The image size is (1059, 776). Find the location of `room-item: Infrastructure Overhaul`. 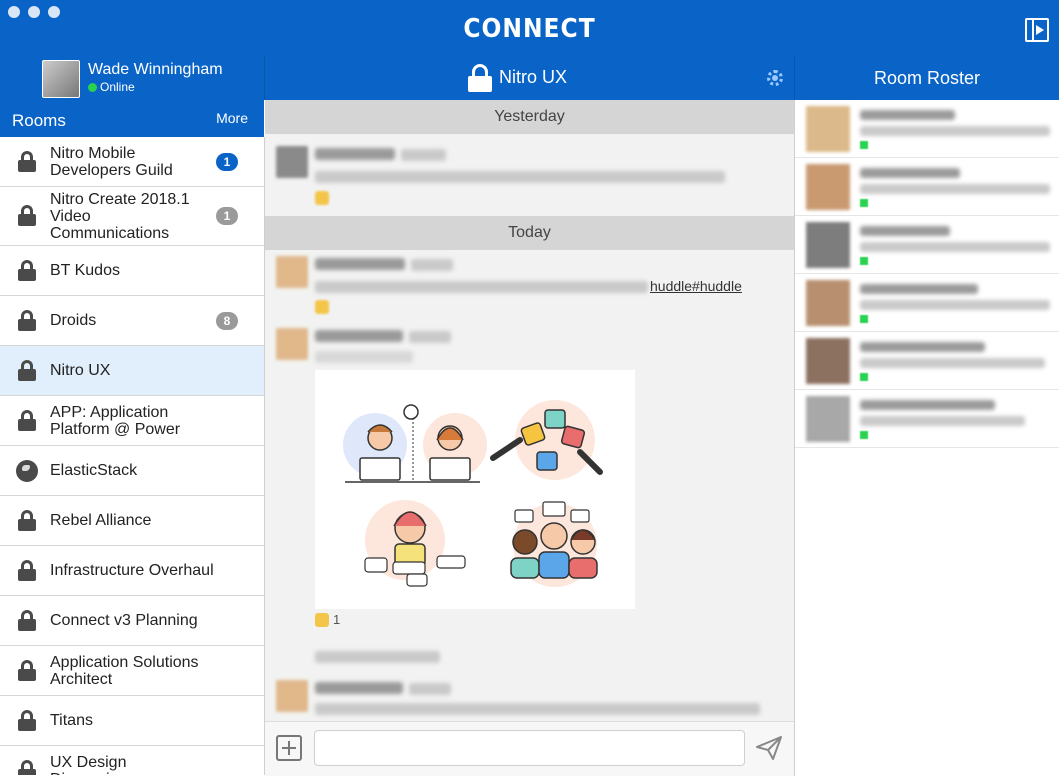

room-item: Infrastructure Overhaul is located at coordinates (132, 571).